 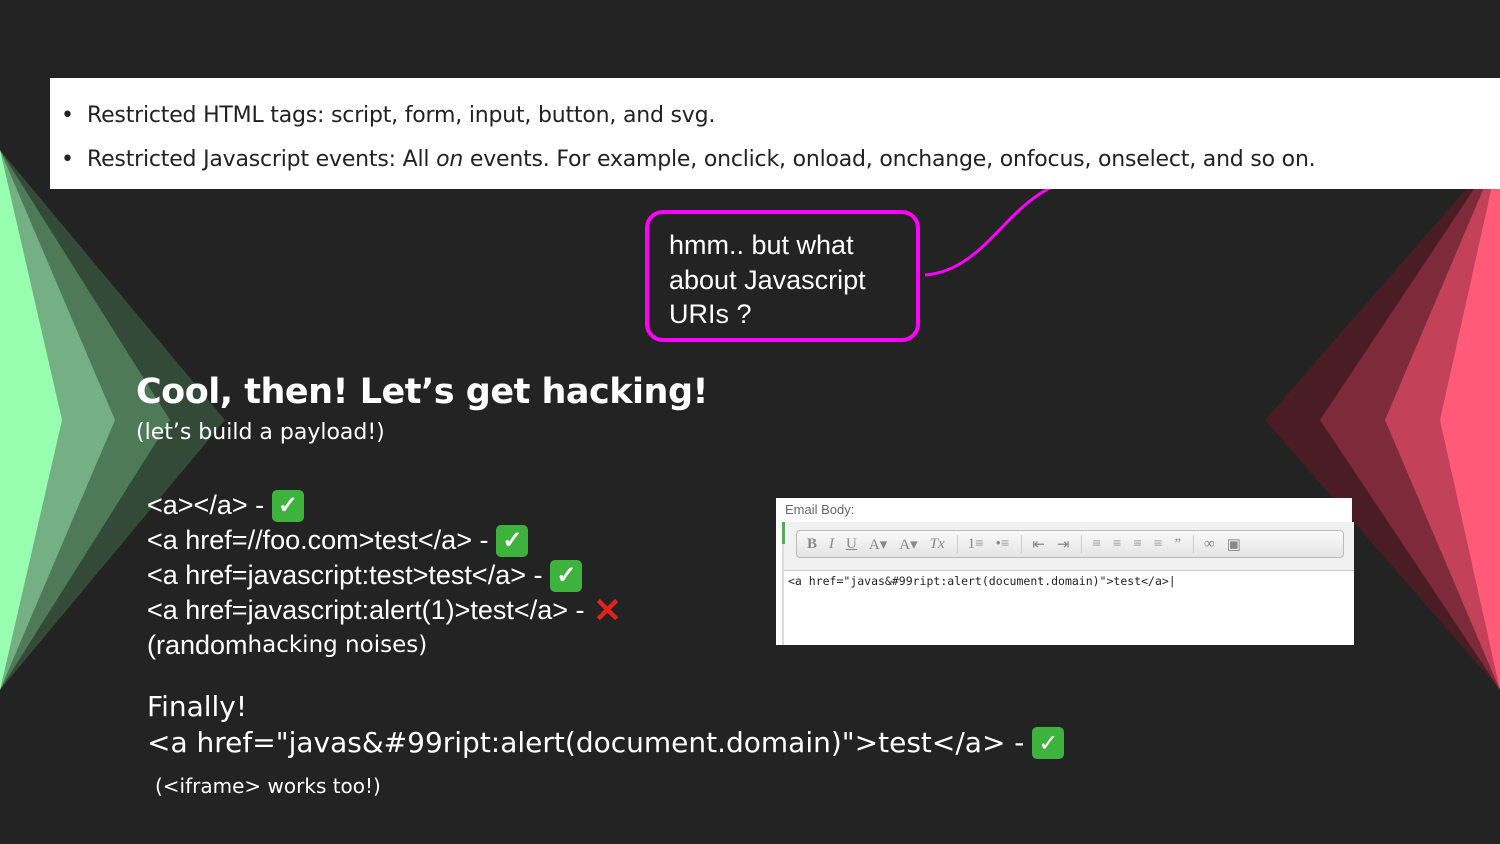 I want to click on slide-heading: Cool, then! Let’s get hacking!, so click(x=422, y=392).